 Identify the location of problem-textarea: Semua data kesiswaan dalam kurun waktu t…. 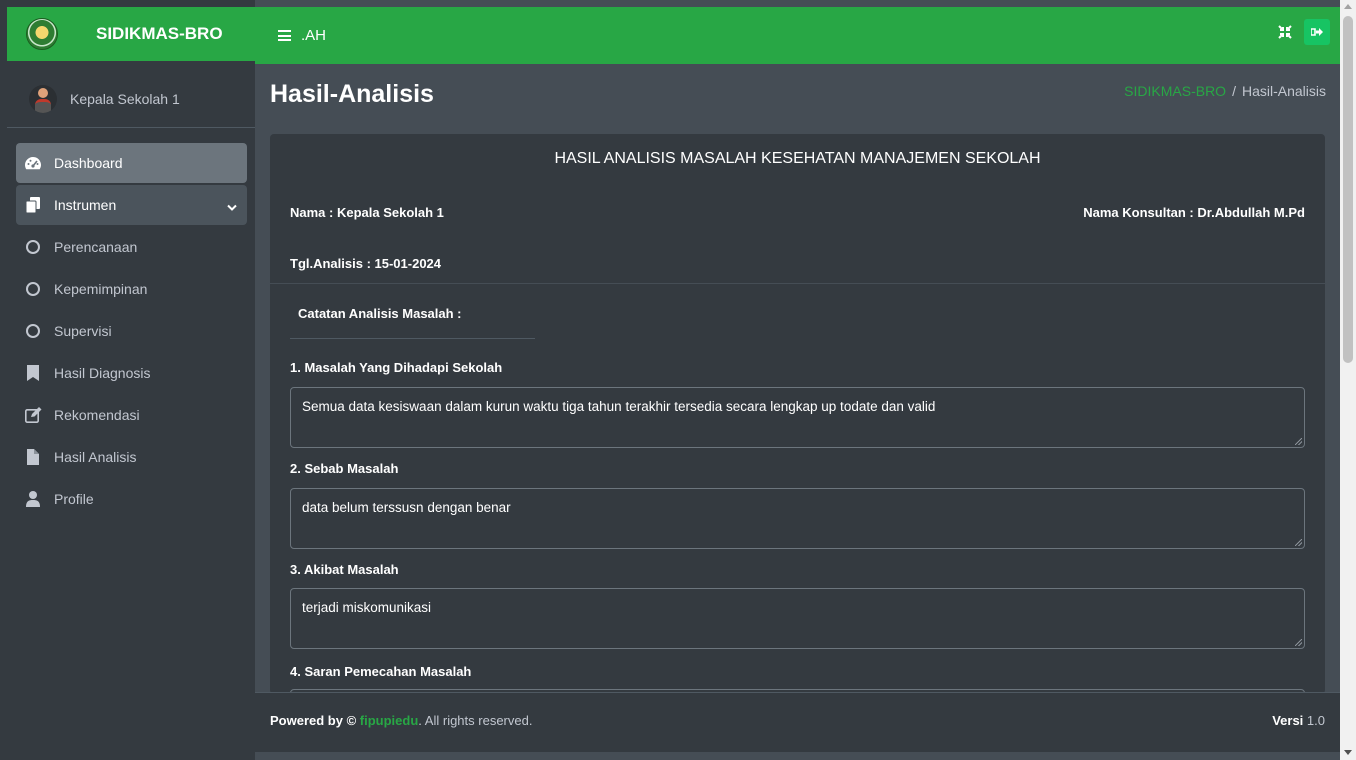
(797, 417).